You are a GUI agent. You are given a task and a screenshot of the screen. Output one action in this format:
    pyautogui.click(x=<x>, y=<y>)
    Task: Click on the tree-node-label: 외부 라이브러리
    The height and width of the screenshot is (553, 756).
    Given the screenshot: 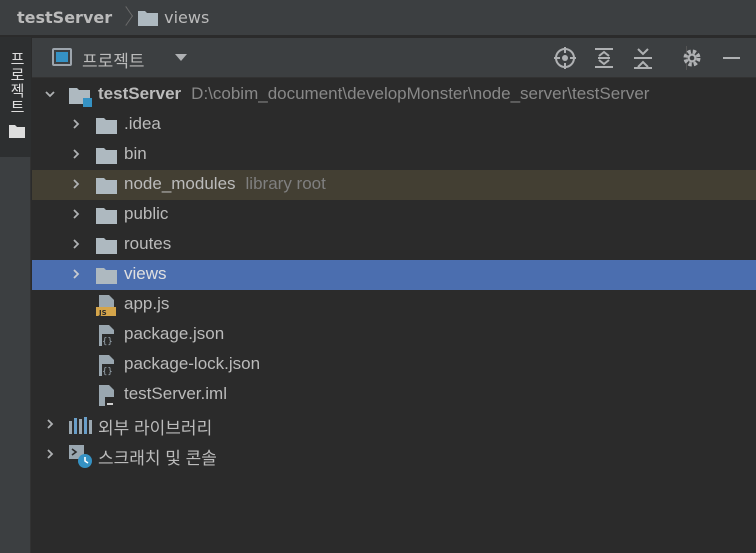 What is the action you would take?
    pyautogui.click(x=155, y=428)
    